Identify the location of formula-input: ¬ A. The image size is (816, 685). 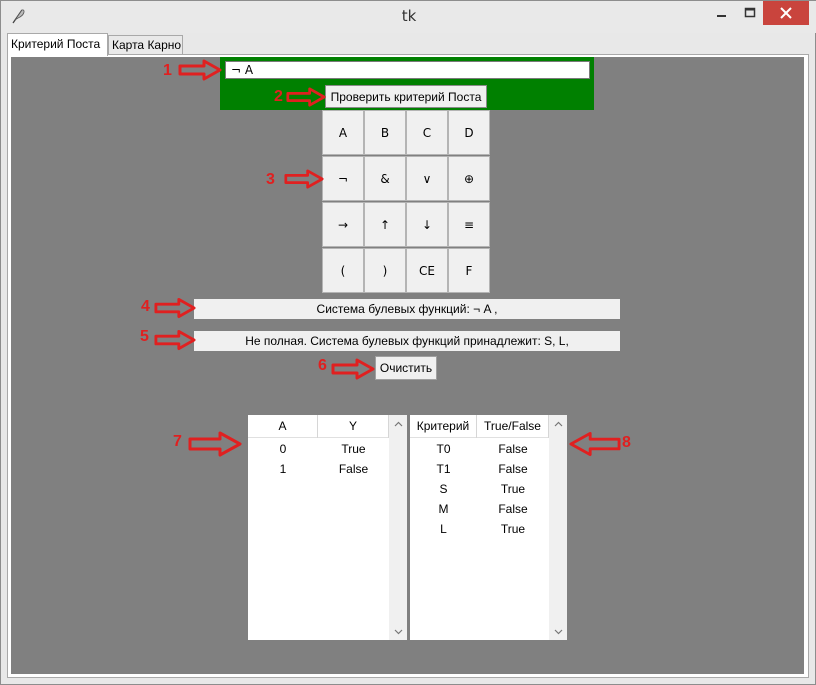
(407, 70).